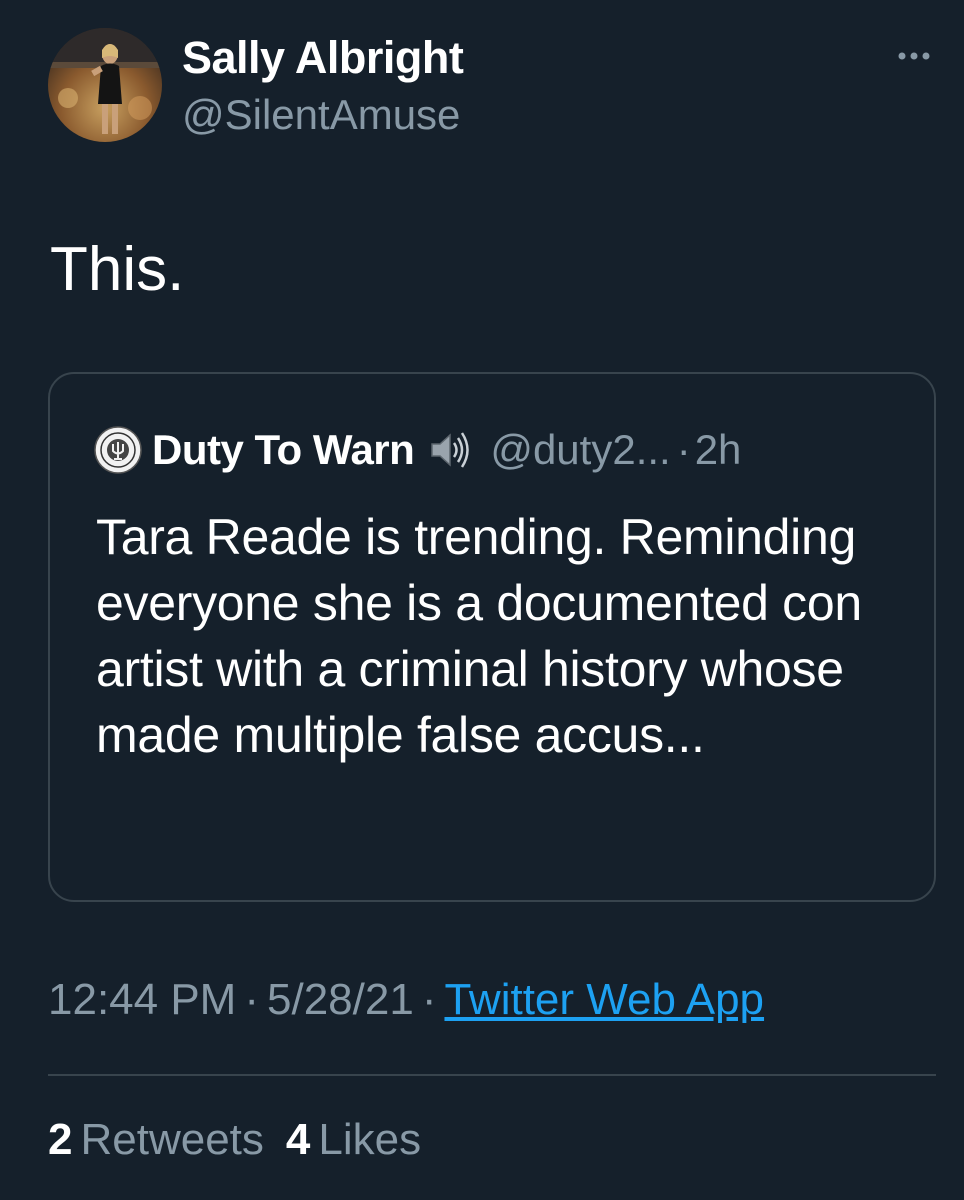 The height and width of the screenshot is (1200, 964). I want to click on tweet-time: 12:44 PM, so click(142, 999).